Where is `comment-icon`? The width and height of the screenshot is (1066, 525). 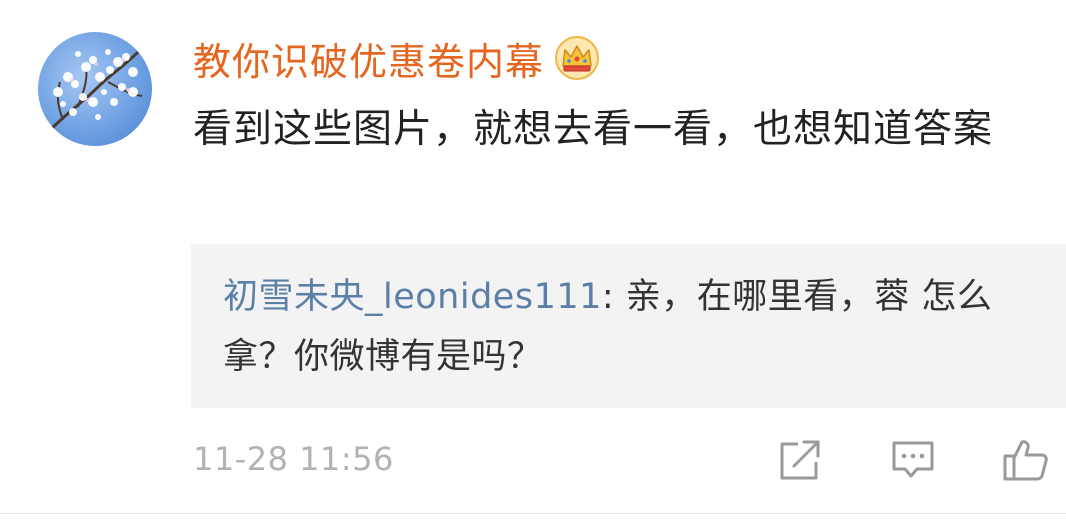 comment-icon is located at coordinates (913, 459).